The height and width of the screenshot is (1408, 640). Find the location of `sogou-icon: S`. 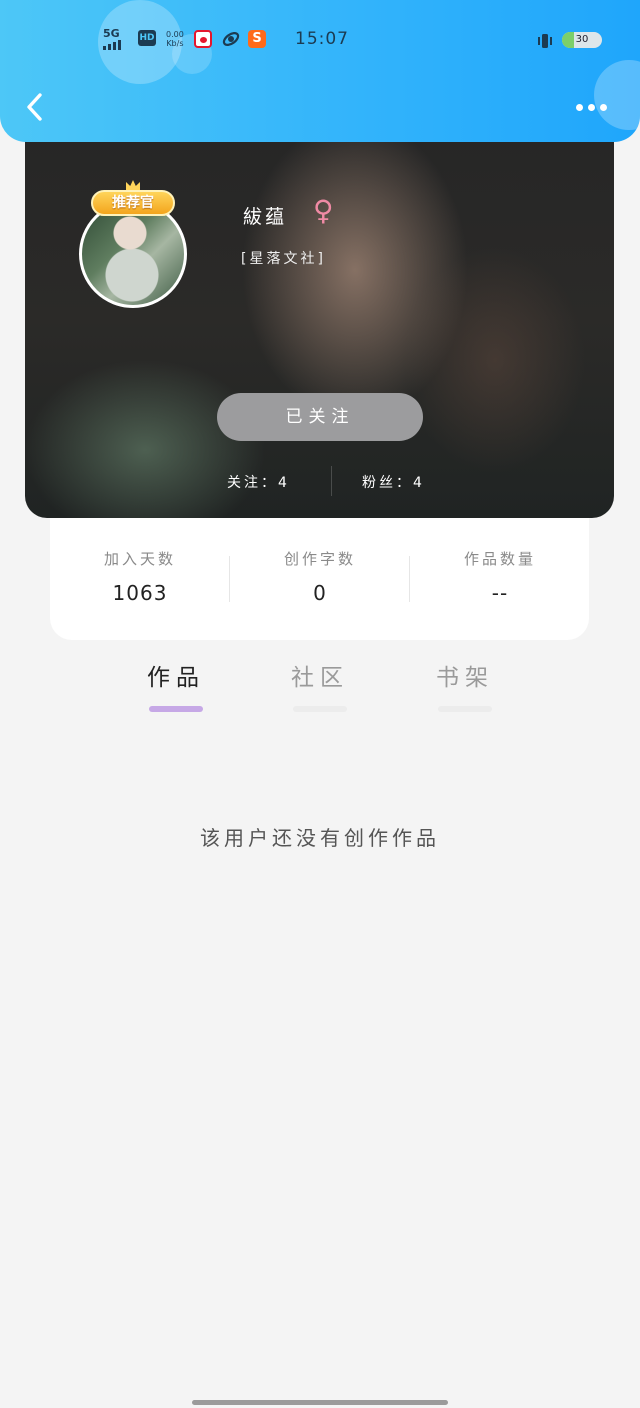

sogou-icon: S is located at coordinates (257, 39).